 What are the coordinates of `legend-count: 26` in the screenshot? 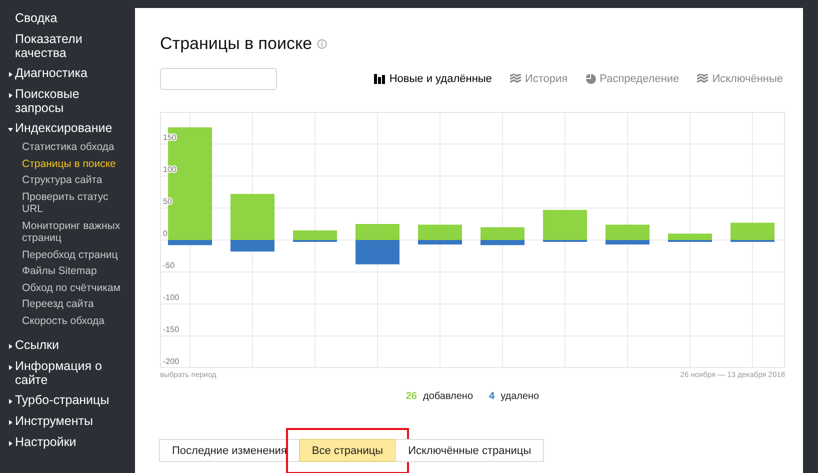 It's located at (411, 396).